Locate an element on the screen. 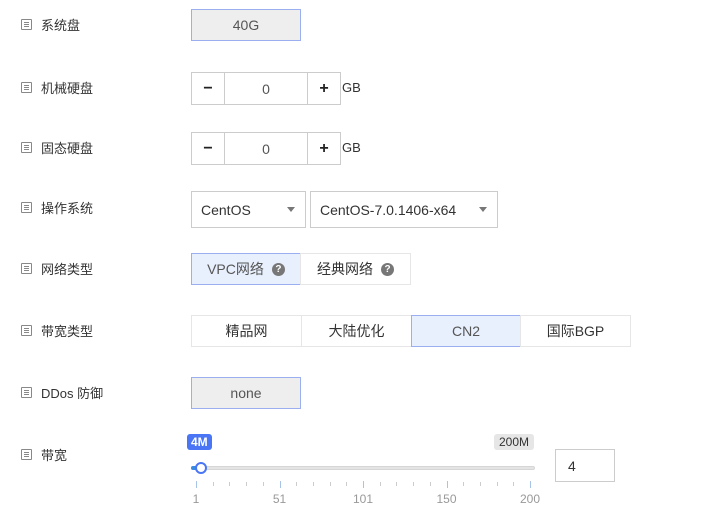 This screenshot has height=517, width=702. ddos-value: none is located at coordinates (246, 393).